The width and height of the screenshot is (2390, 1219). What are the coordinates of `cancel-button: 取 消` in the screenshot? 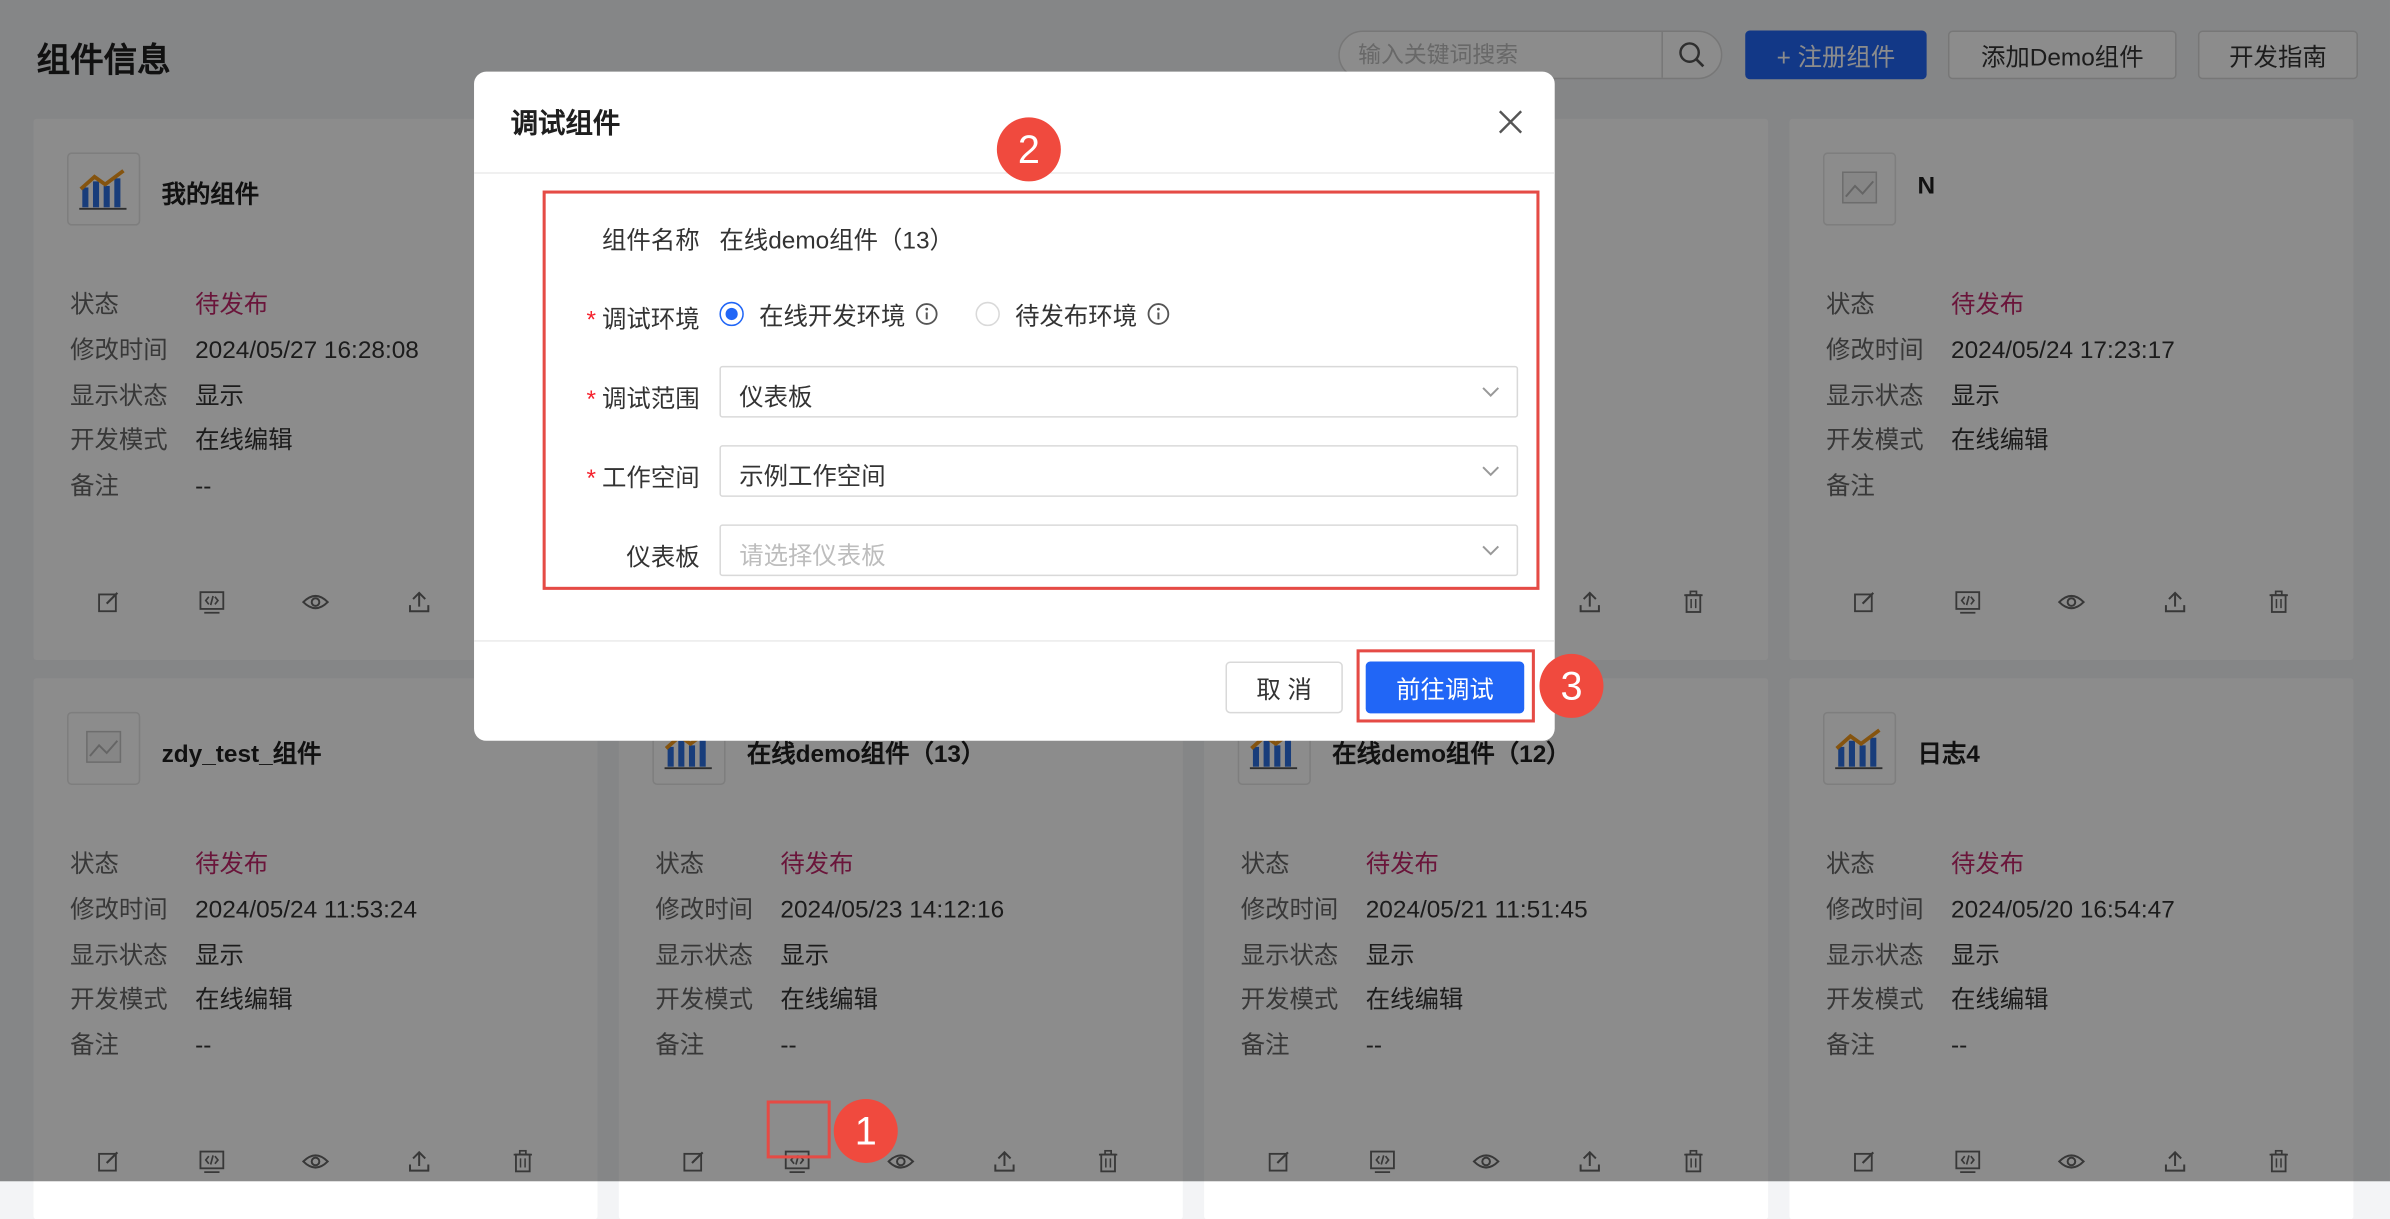 It's located at (1284, 687).